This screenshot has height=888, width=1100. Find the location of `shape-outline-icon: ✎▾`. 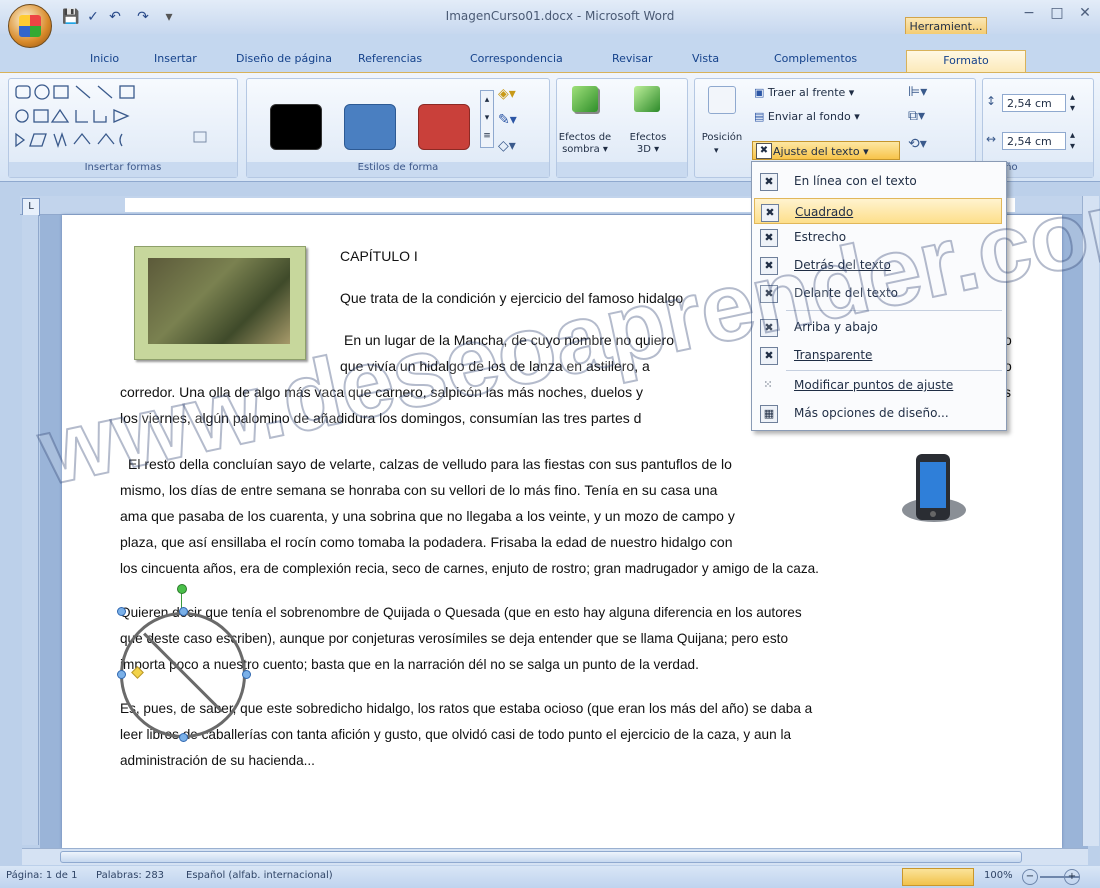

shape-outline-icon: ✎▾ is located at coordinates (507, 120).